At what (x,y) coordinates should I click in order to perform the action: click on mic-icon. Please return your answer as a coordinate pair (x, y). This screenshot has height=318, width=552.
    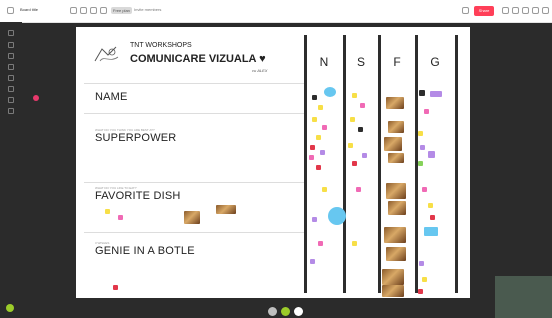
    Looking at the image, I should click on (285, 311).